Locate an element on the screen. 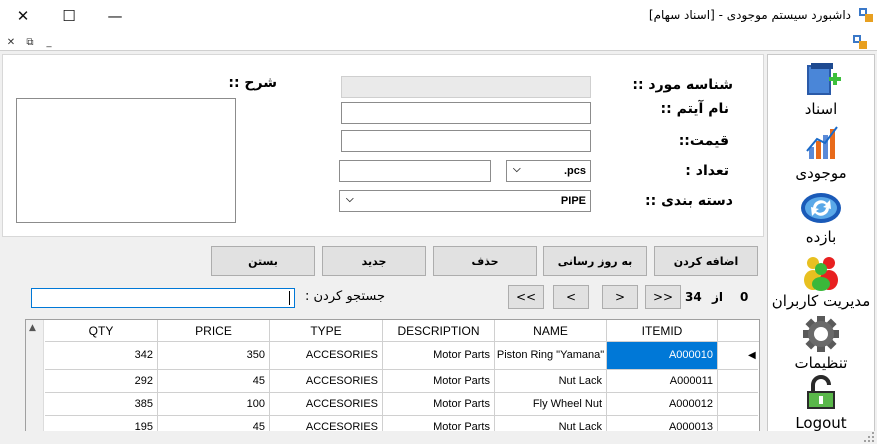  restore-icon: ⧉ is located at coordinates (30, 42).